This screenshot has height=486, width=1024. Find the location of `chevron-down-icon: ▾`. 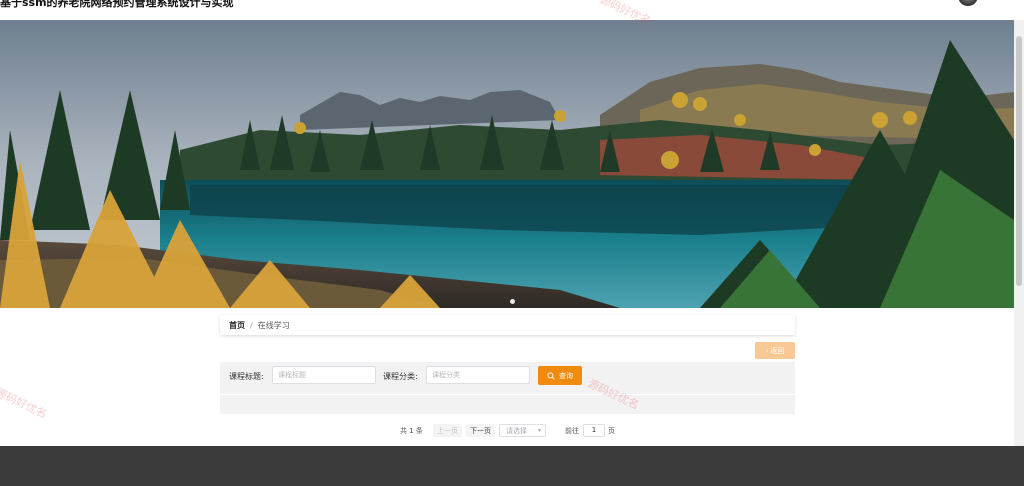

chevron-down-icon: ▾ is located at coordinates (539, 430).